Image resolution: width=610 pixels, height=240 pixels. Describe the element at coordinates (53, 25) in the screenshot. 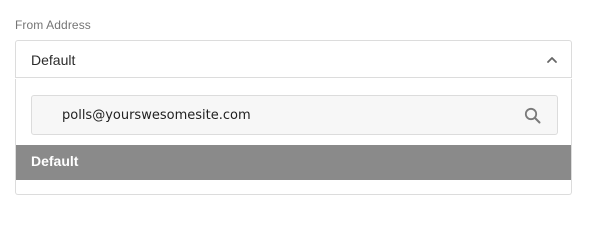

I see `field-label: From Address` at that location.